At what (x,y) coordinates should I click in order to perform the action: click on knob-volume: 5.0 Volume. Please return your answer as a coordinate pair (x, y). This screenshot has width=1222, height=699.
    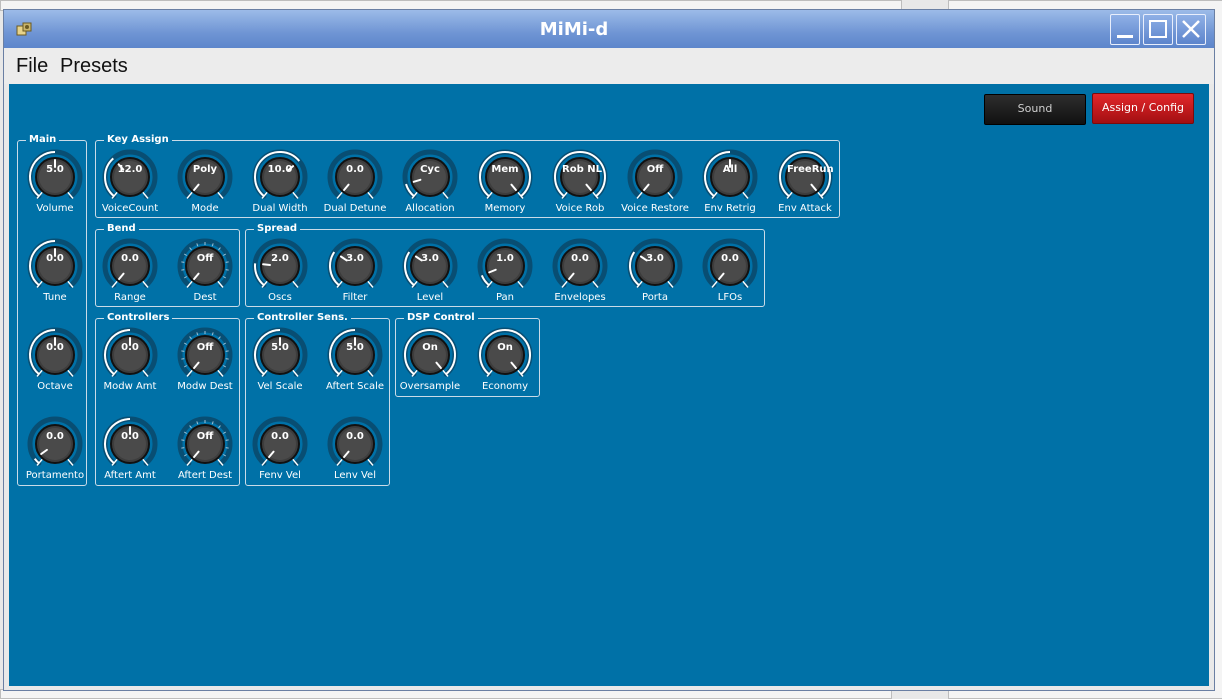
    Looking at the image, I should click on (55, 182).